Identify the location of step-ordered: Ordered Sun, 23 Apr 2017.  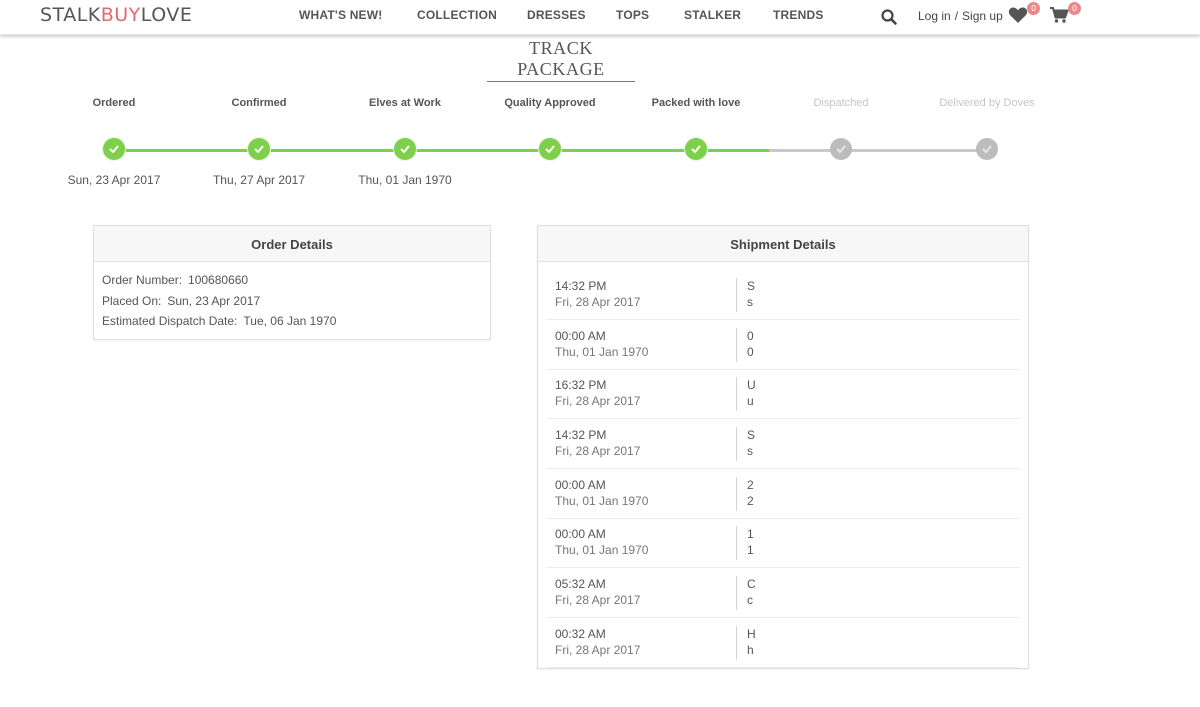
(114, 138).